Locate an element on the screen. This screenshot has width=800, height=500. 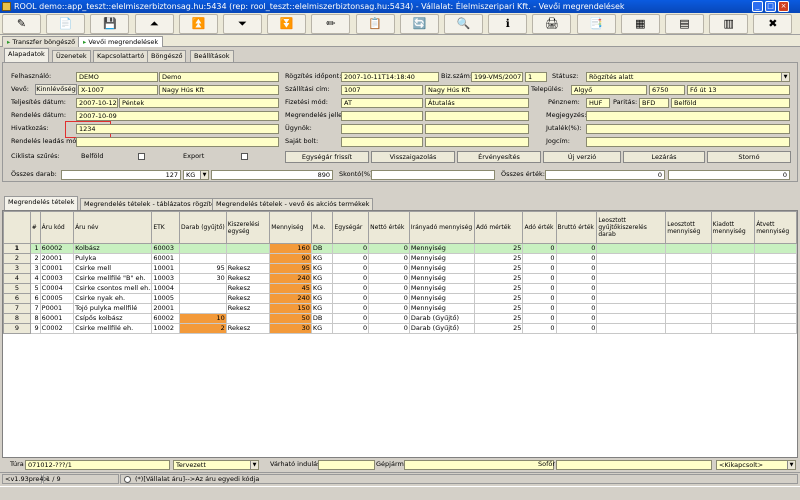
col-header-leosztott-gyujto: Leosztott gyűjtőkiszerelés darab is located at coordinates (631, 227).